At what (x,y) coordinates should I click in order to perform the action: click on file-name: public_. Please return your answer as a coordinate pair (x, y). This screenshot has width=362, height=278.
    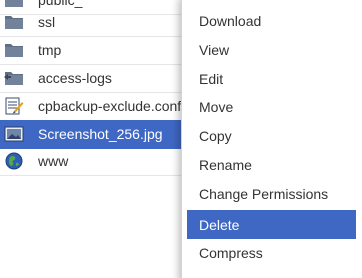
    Looking at the image, I should click on (60, 4).